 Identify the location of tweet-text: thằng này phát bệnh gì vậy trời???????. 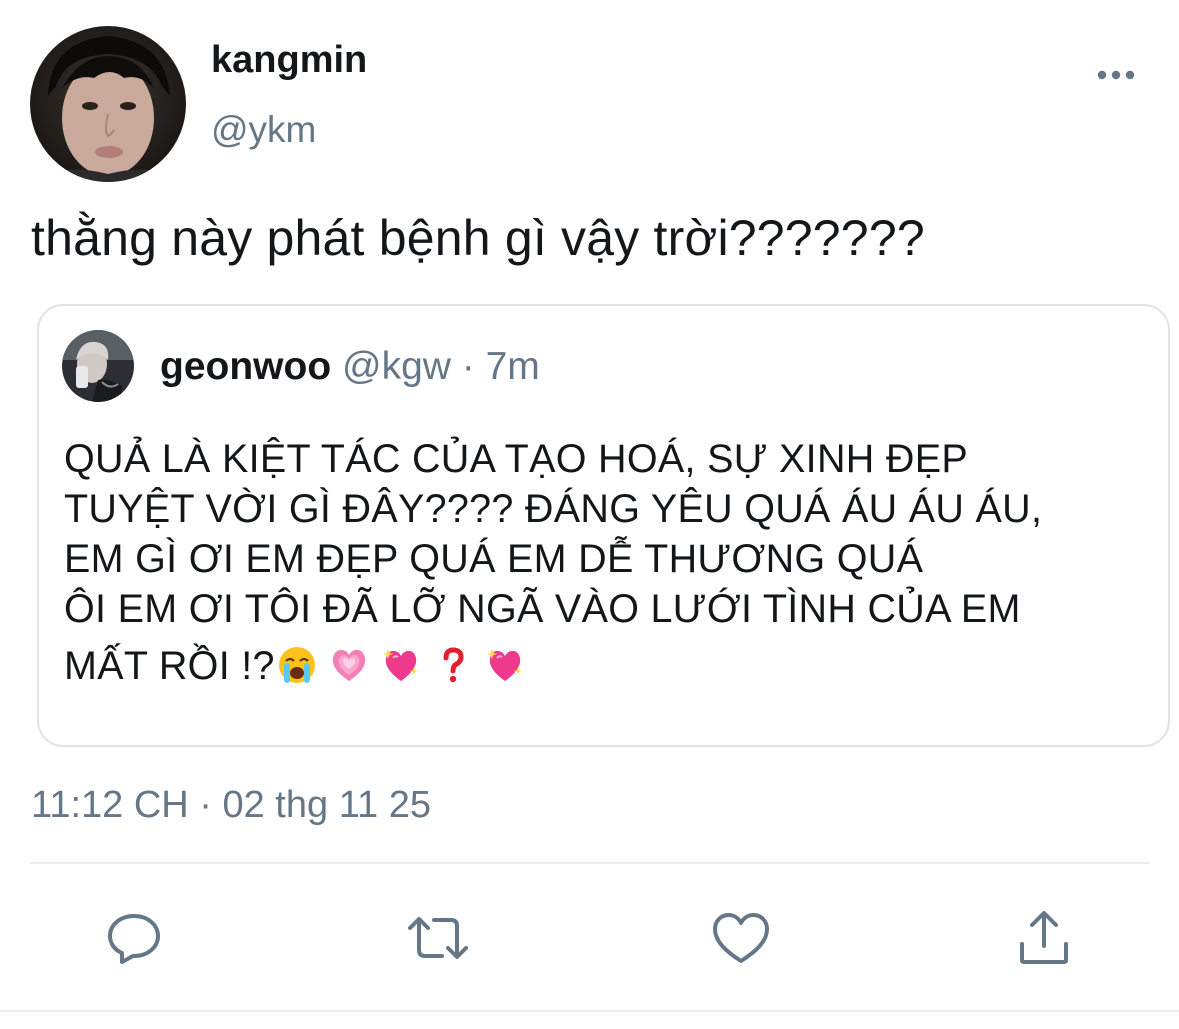
(478, 238).